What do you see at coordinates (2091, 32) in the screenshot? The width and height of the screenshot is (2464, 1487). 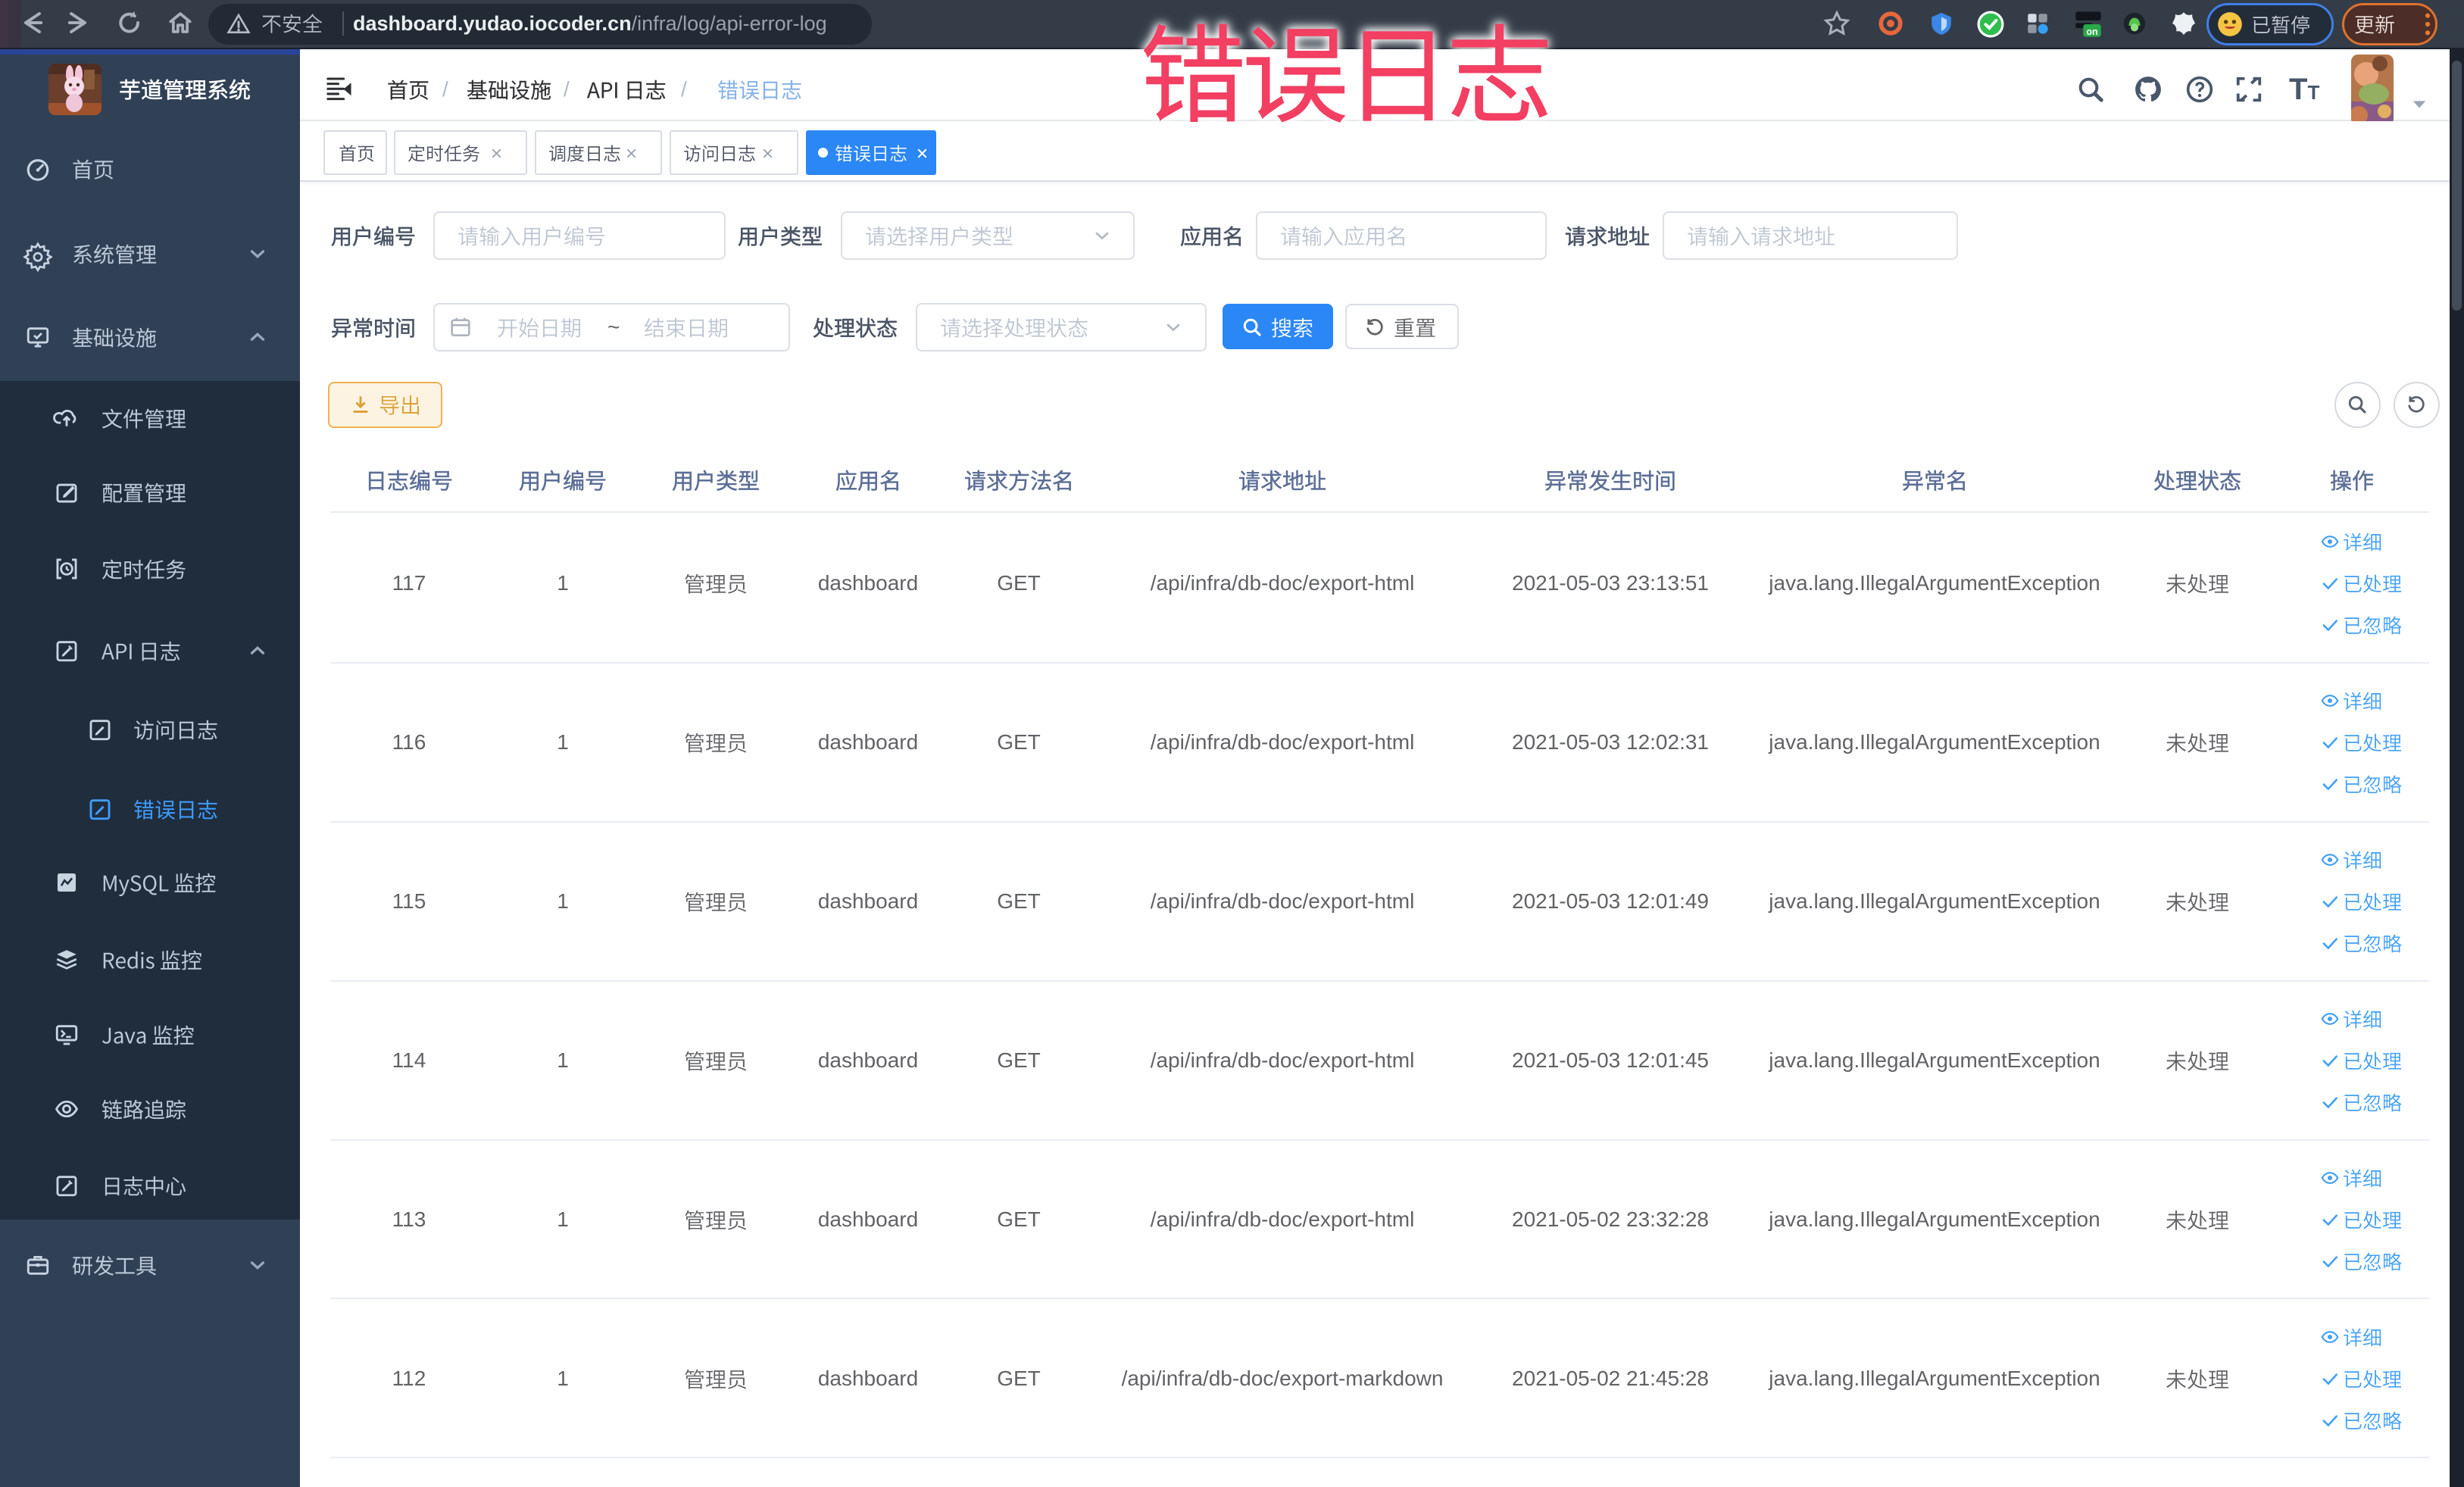 I see `svg-text: on` at bounding box center [2091, 32].